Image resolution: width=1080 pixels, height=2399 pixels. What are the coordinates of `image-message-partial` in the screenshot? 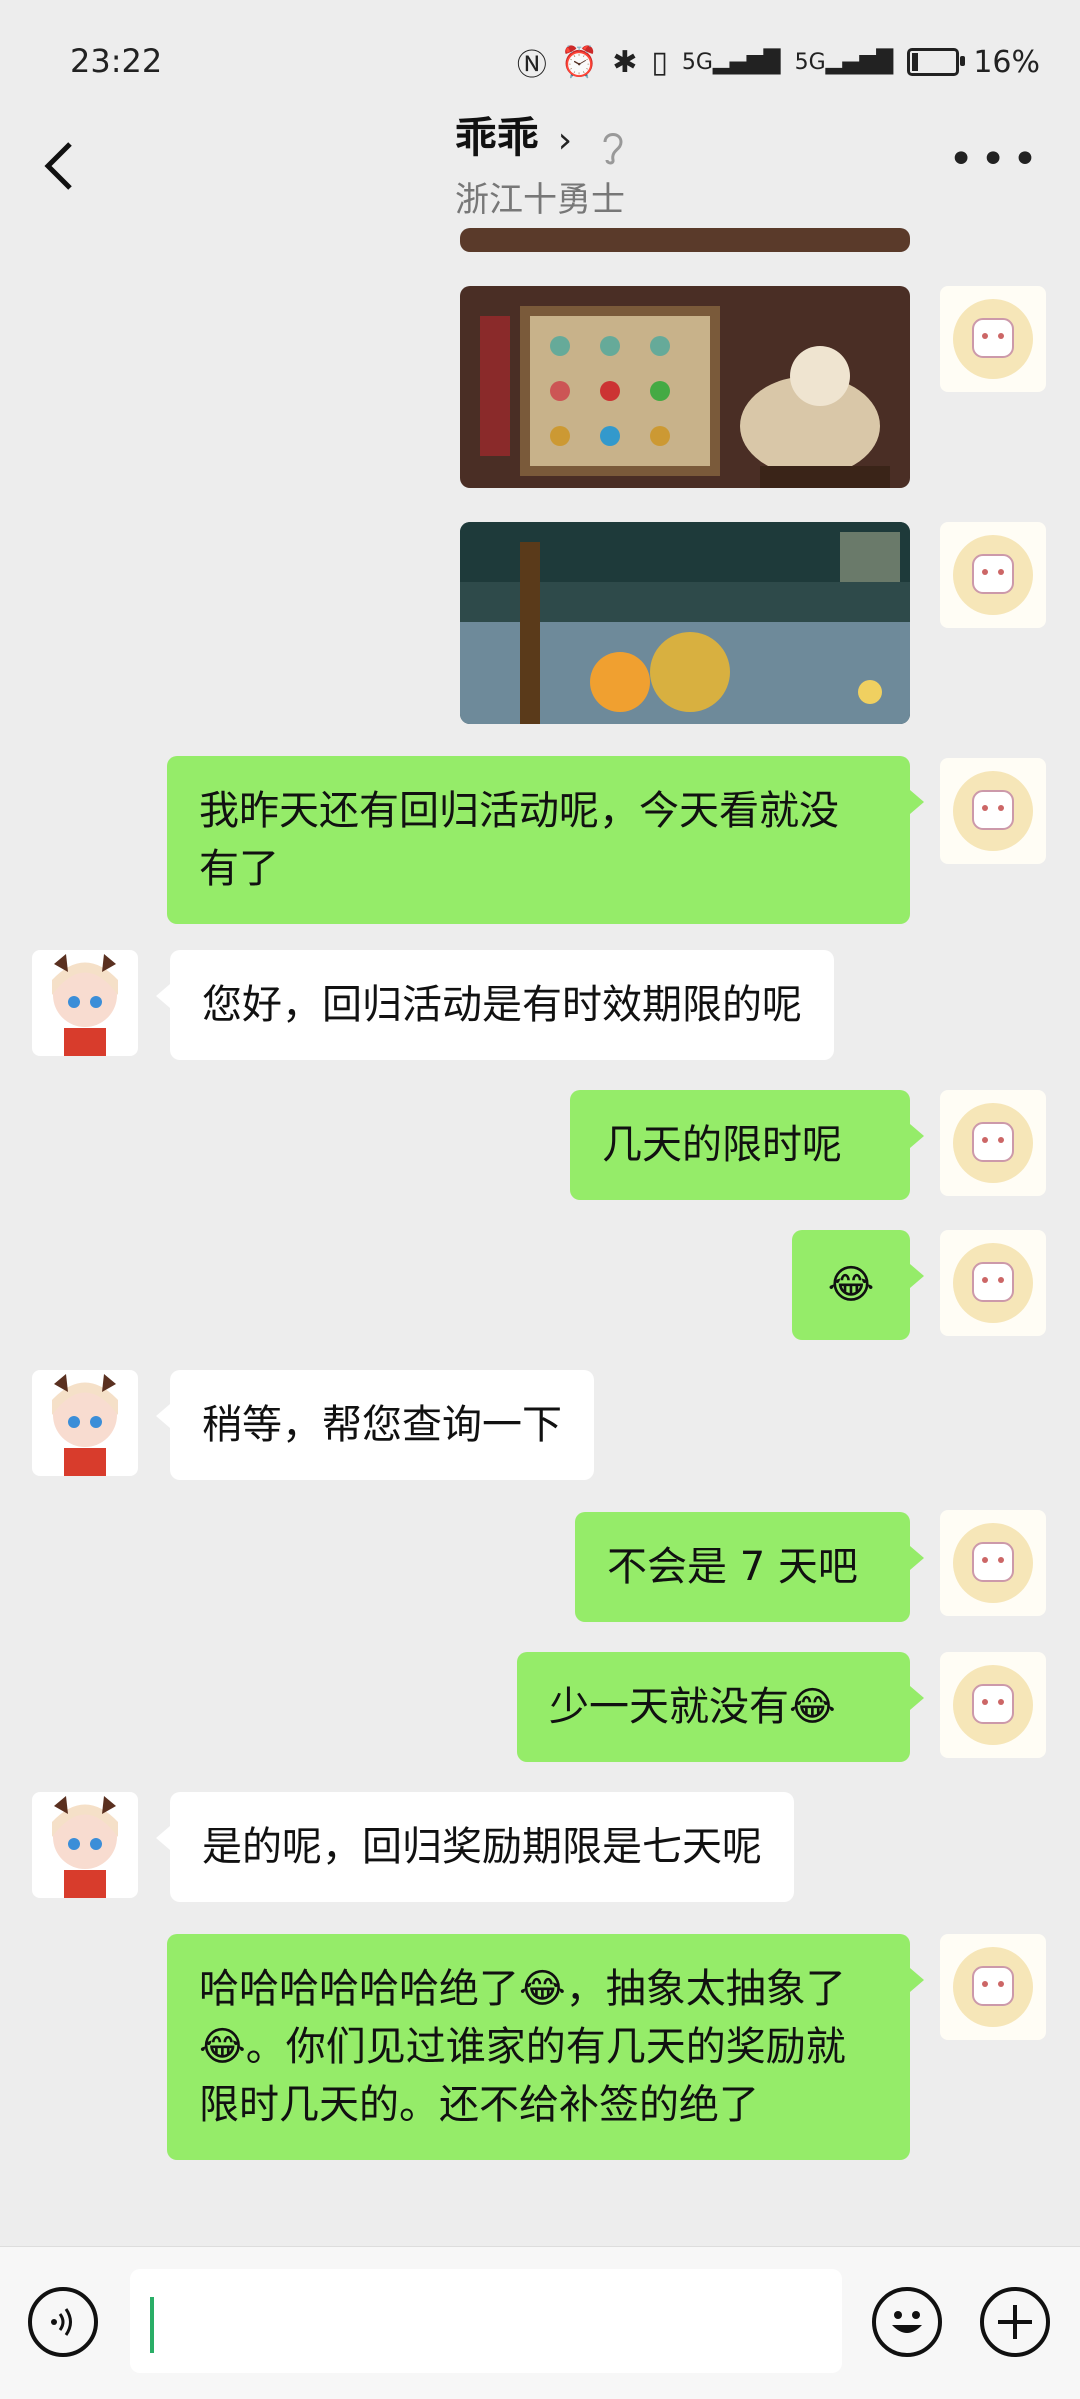 It's located at (685, 240).